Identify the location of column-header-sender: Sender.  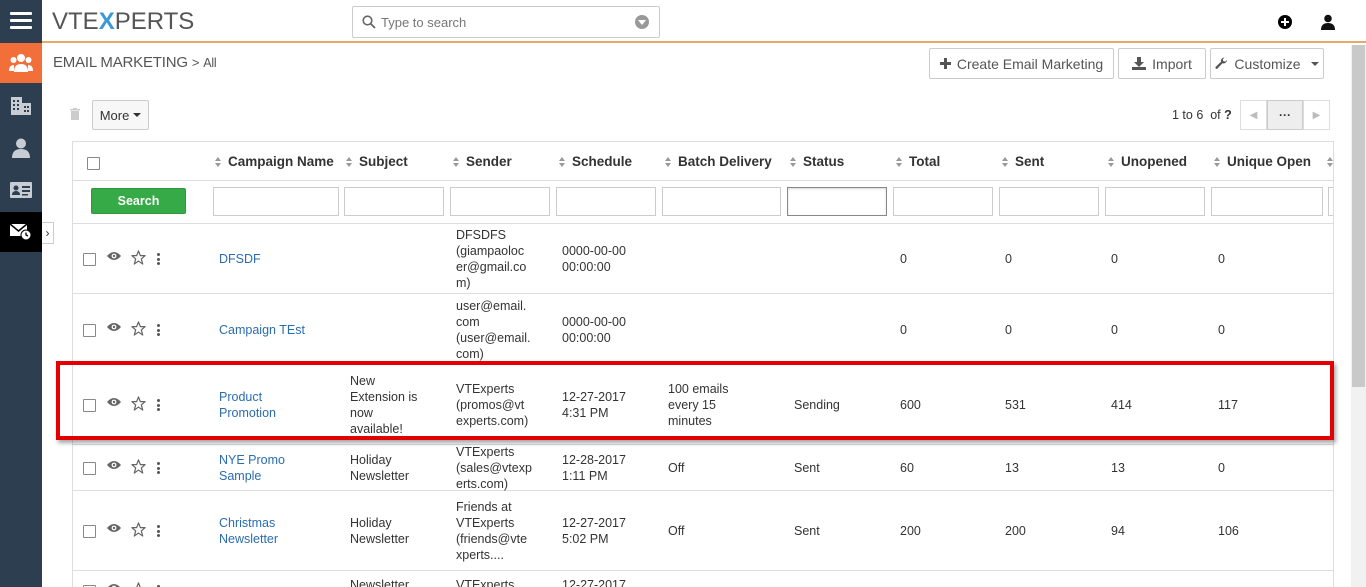
(482, 161).